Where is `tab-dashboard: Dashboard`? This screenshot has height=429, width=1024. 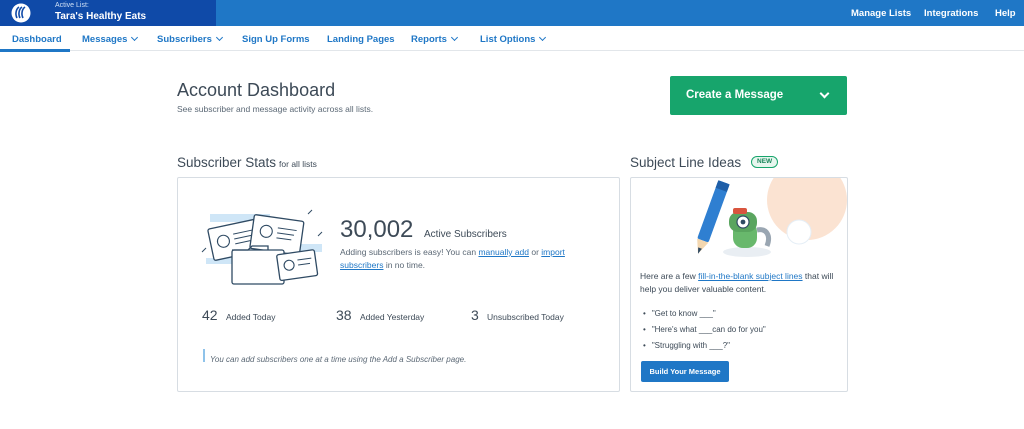 tab-dashboard: Dashboard is located at coordinates (37, 39).